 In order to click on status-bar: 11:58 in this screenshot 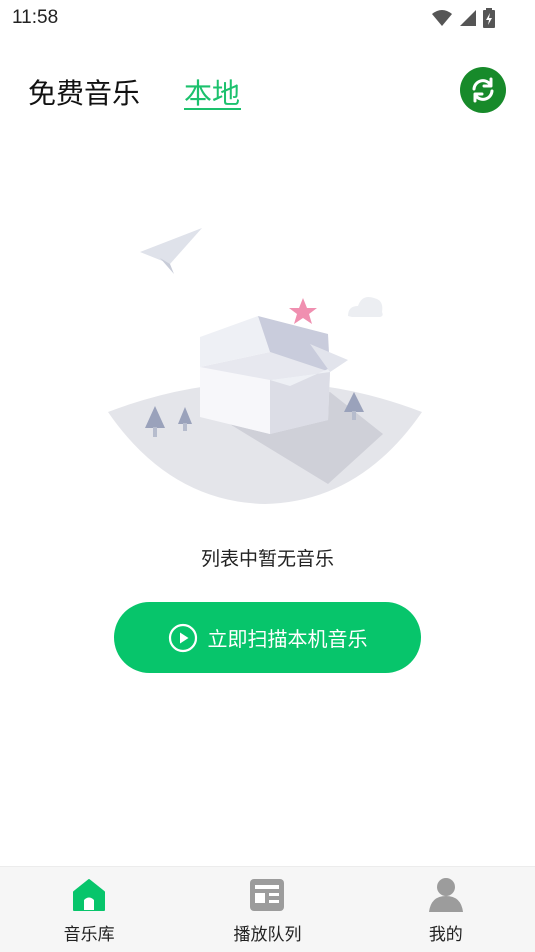, I will do `click(267, 19)`.